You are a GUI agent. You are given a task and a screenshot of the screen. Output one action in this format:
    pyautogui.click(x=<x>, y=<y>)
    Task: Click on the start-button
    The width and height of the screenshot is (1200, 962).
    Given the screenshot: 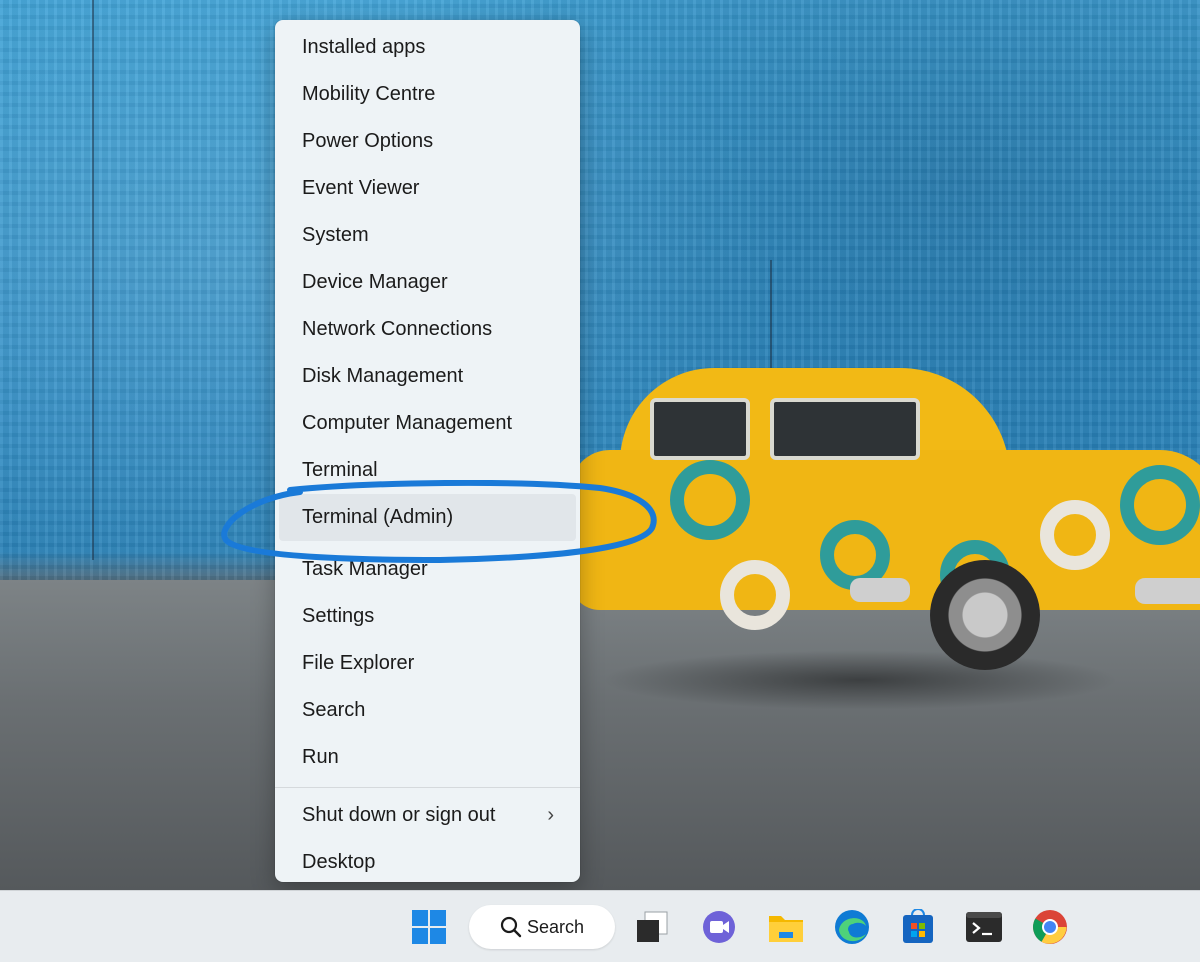 What is the action you would take?
    pyautogui.click(x=429, y=927)
    